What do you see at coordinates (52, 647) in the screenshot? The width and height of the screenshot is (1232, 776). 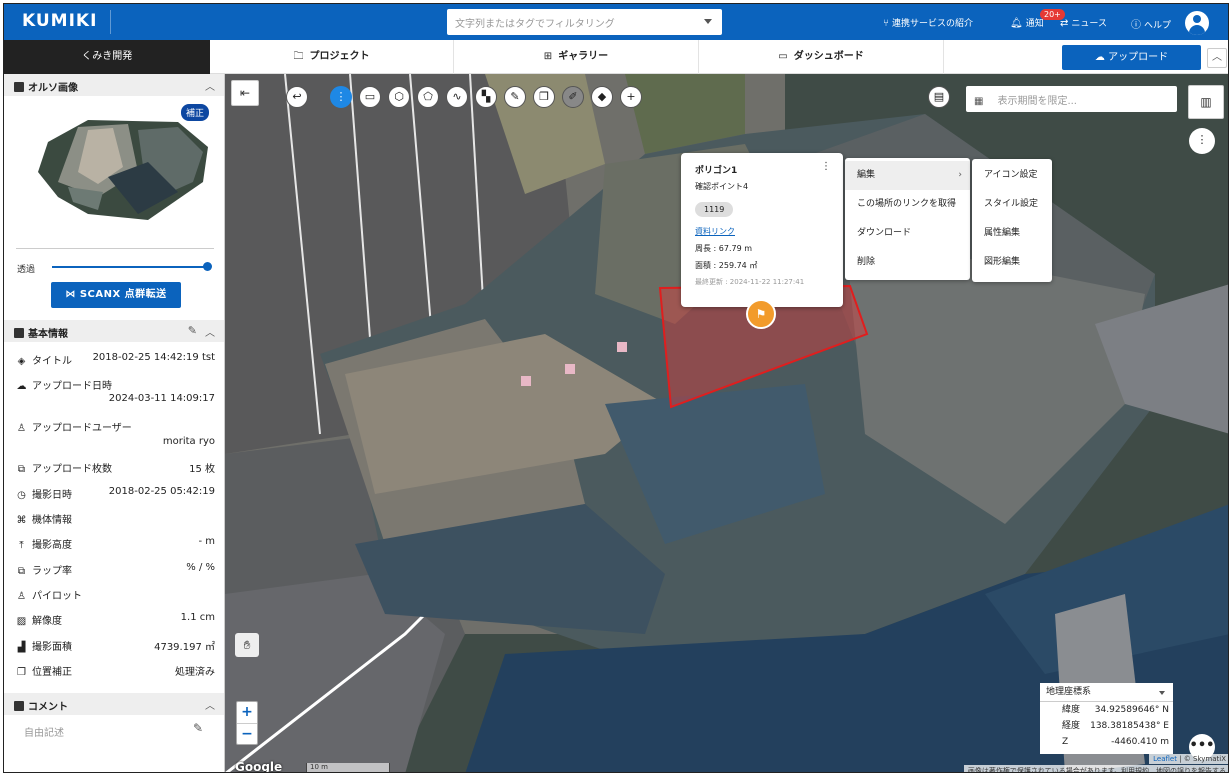 I see `info-label: 撮影面積` at bounding box center [52, 647].